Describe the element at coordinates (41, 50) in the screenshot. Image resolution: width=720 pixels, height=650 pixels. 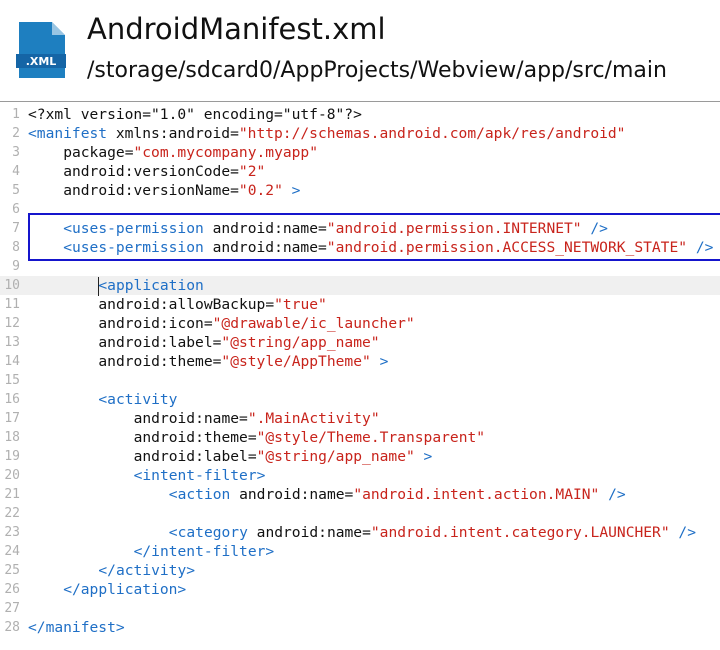
I see `xml-file-icon: .XML` at that location.